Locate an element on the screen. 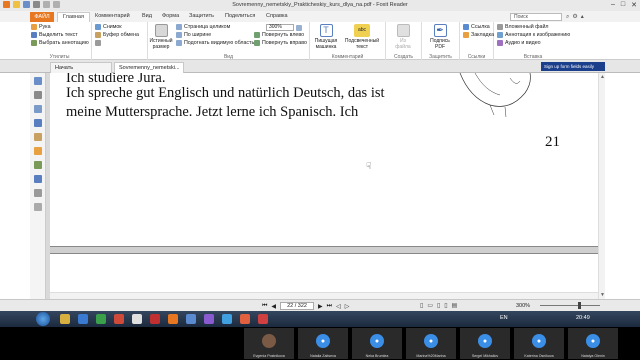 The width and height of the screenshot is (640, 360). language-indicator: EN is located at coordinates (504, 318).